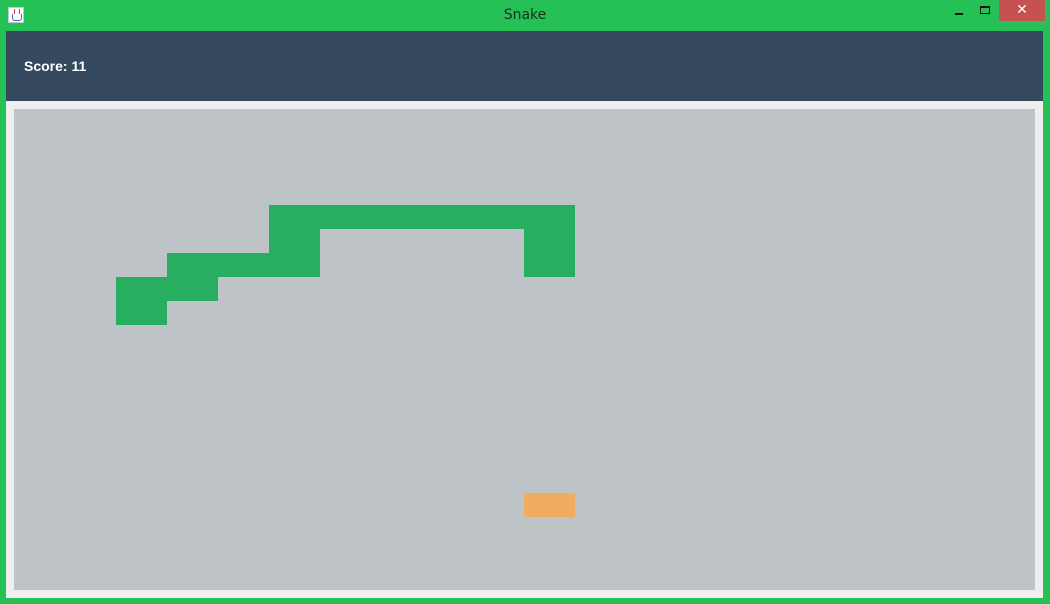 Image resolution: width=1050 pixels, height=604 pixels. I want to click on food-pellet, so click(549, 505).